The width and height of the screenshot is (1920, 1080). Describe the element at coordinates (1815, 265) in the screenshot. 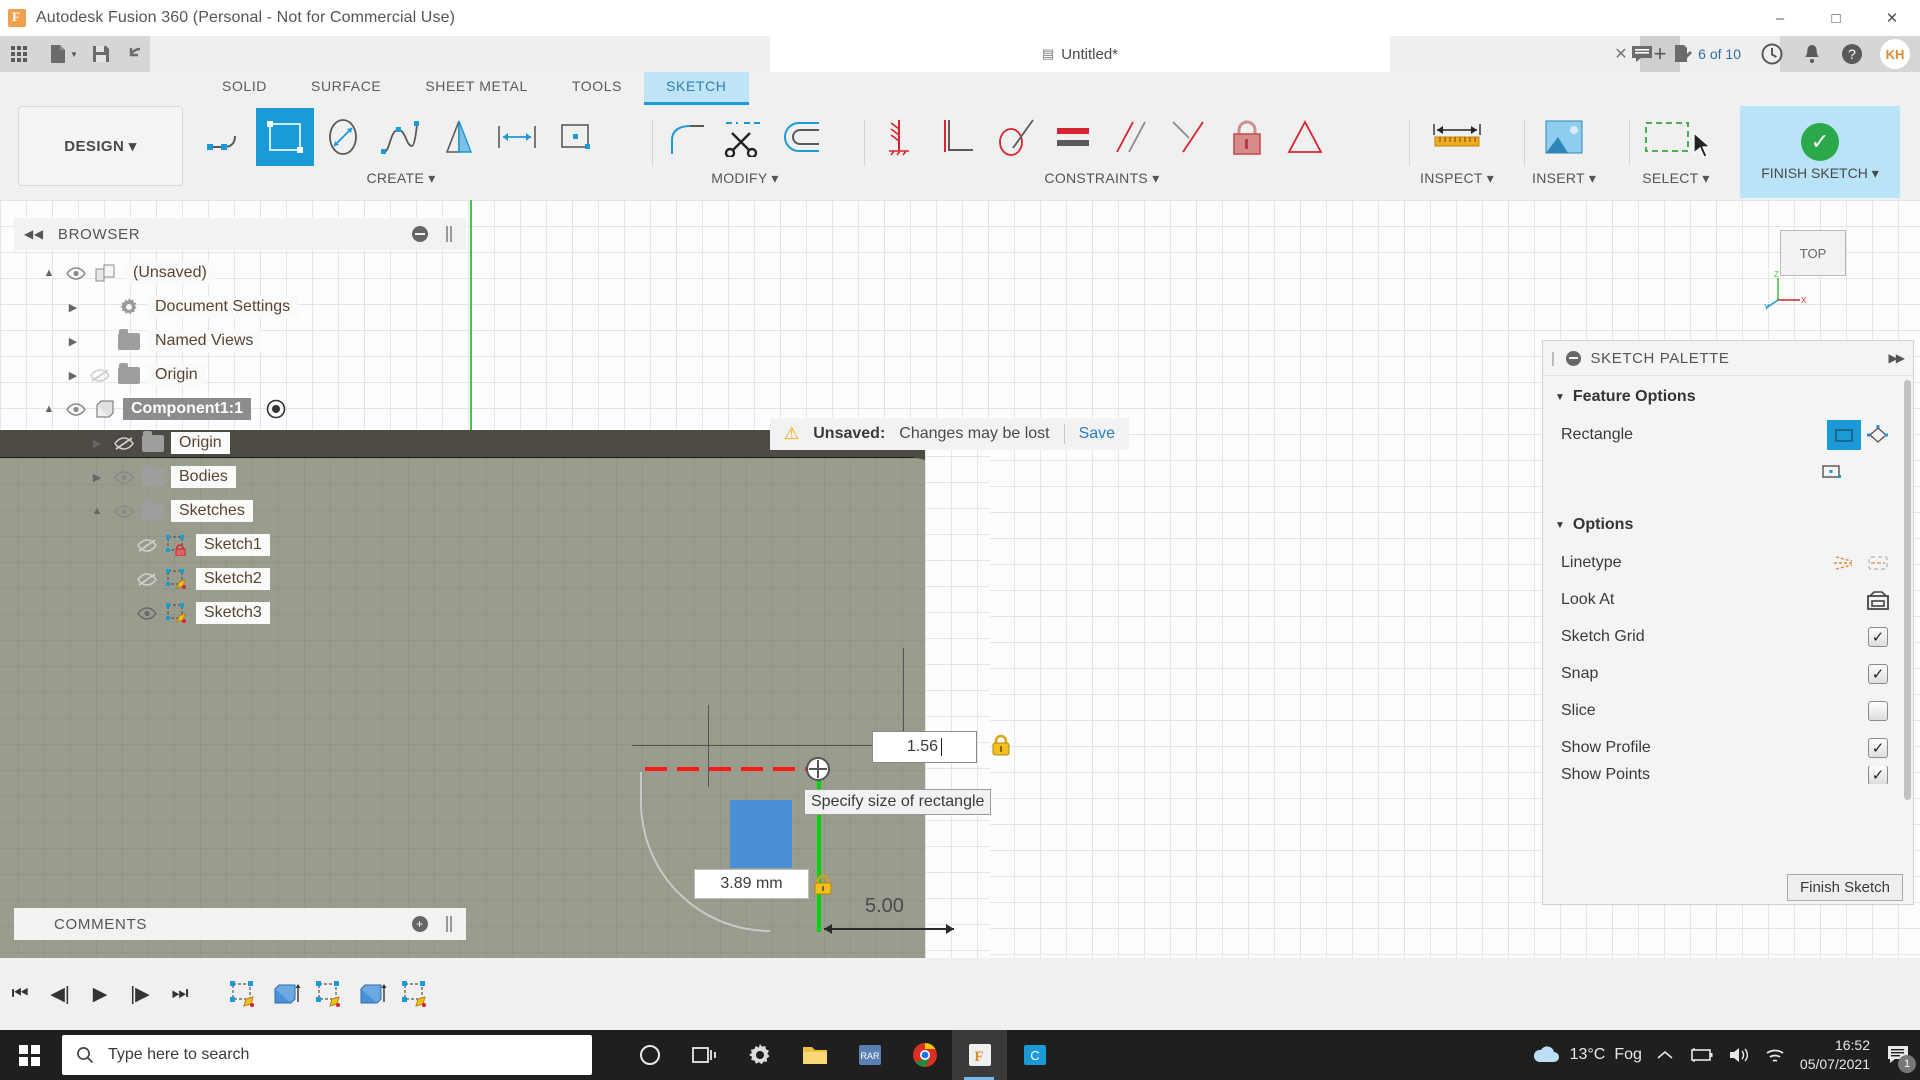

I see `view-cube: TOP Z X Y` at that location.